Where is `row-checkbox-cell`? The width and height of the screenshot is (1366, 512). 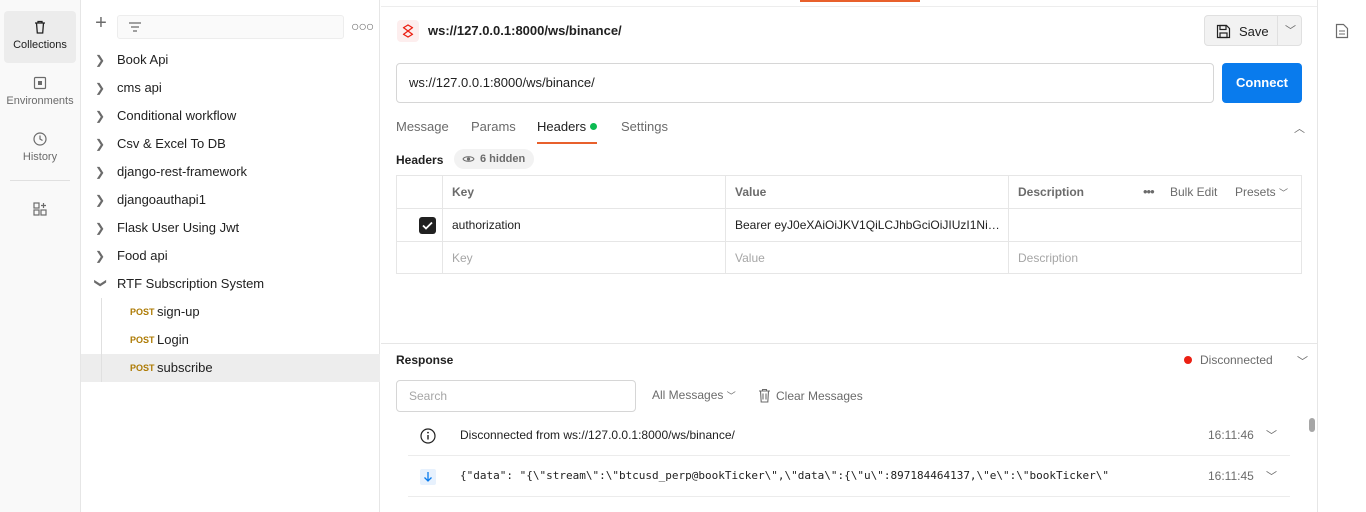 row-checkbox-cell is located at coordinates (419, 225).